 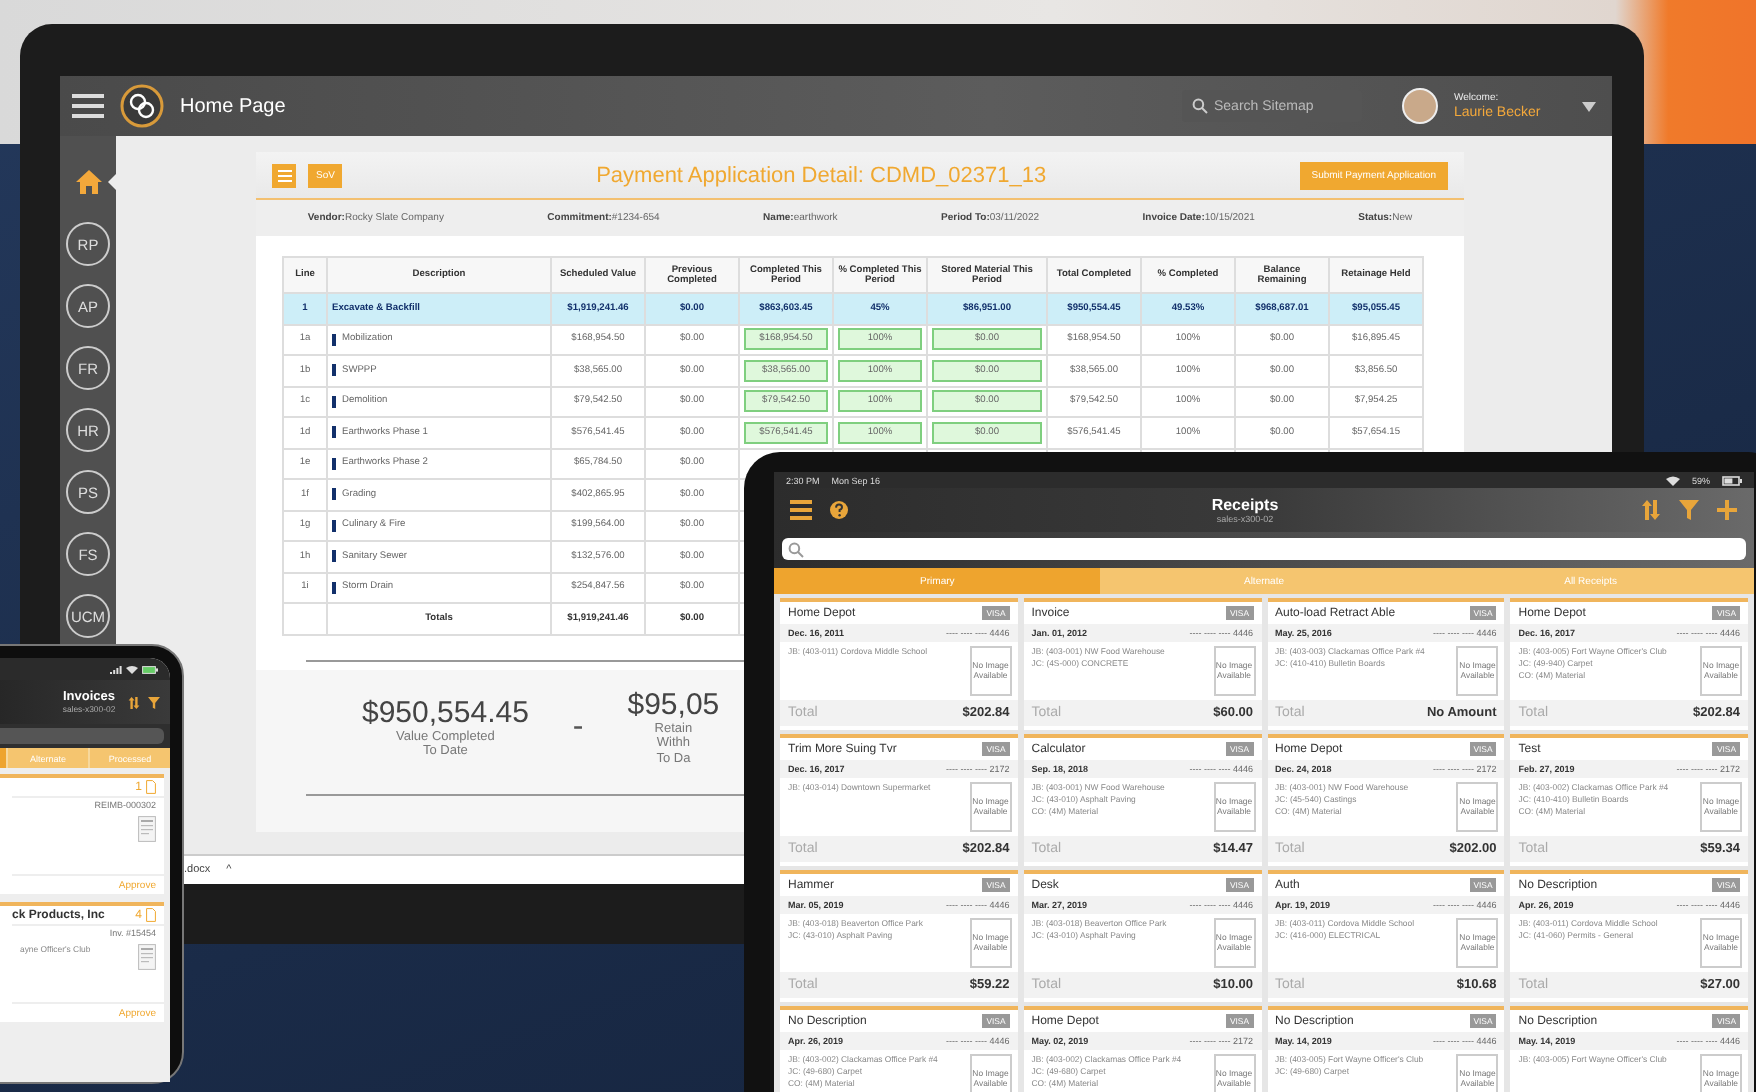 What do you see at coordinates (673, 705) in the screenshot?
I see `summary-value: $95,05` at bounding box center [673, 705].